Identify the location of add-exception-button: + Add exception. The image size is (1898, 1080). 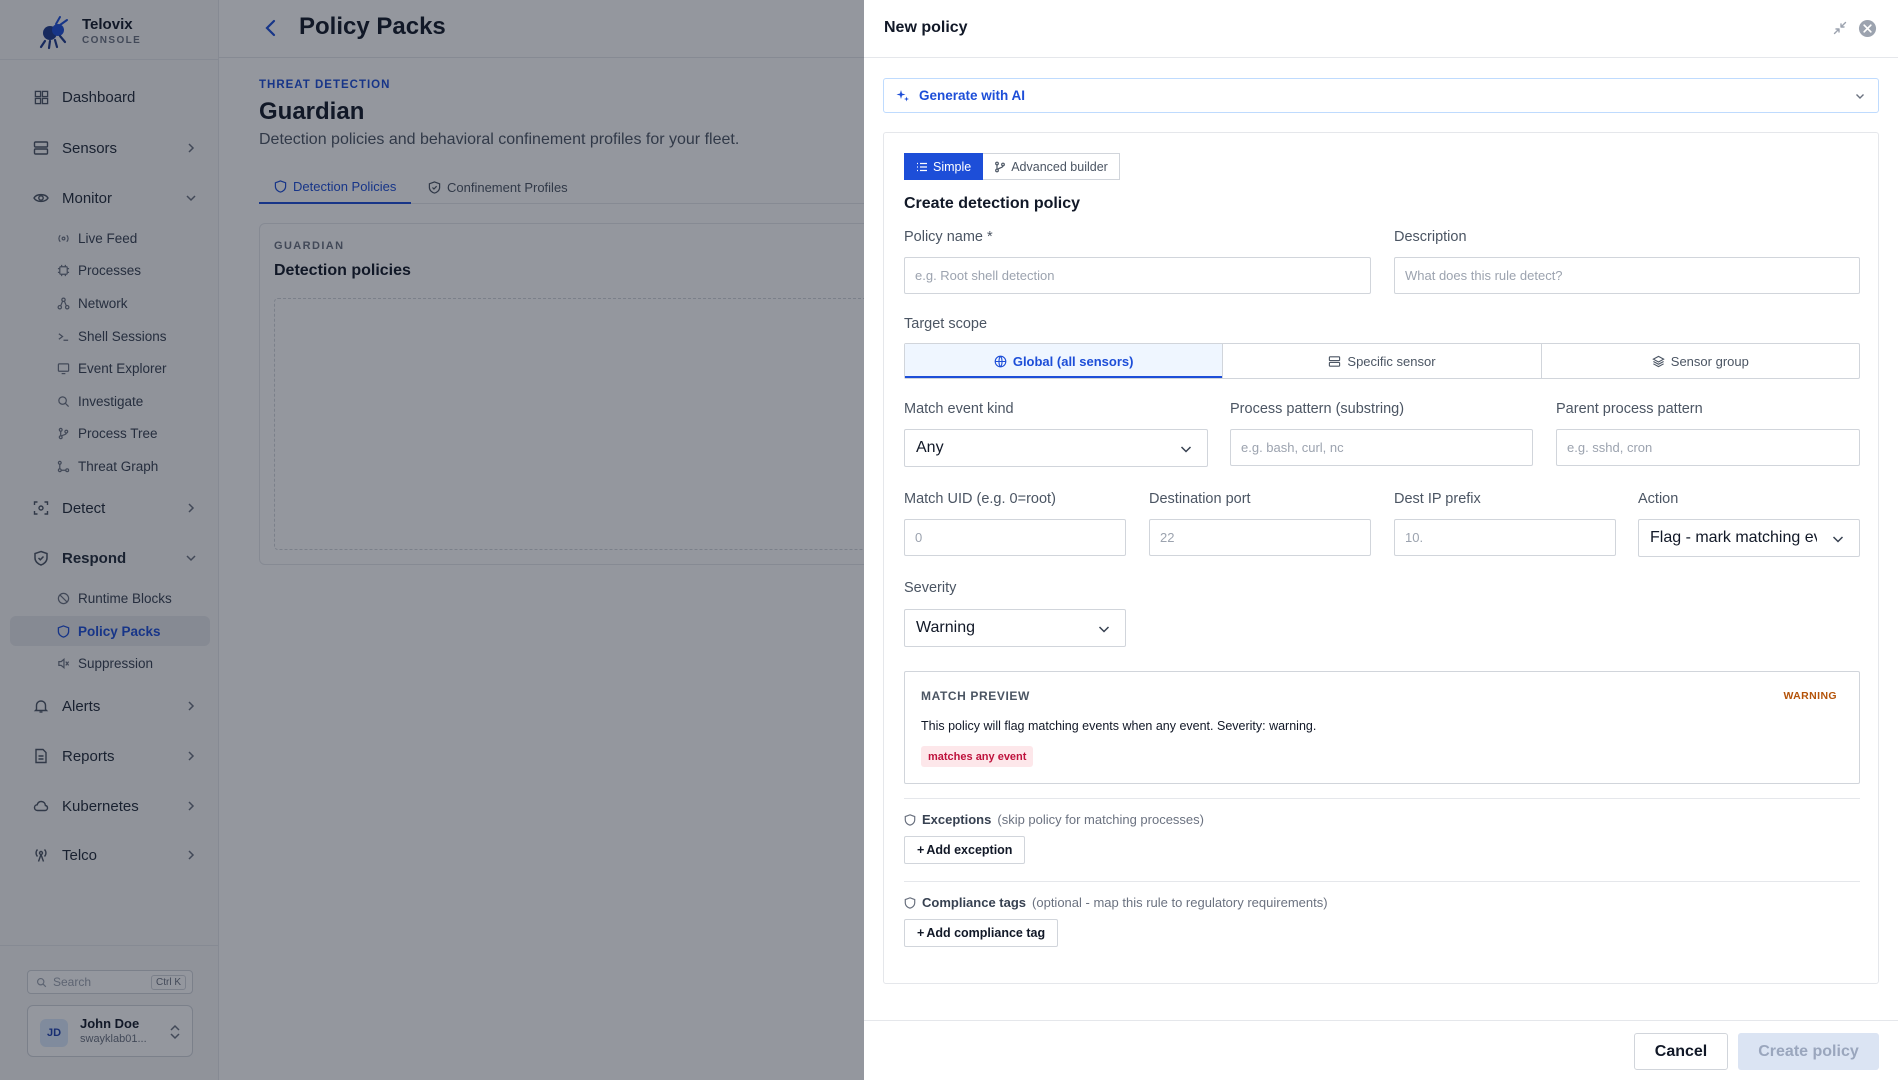
(965, 850).